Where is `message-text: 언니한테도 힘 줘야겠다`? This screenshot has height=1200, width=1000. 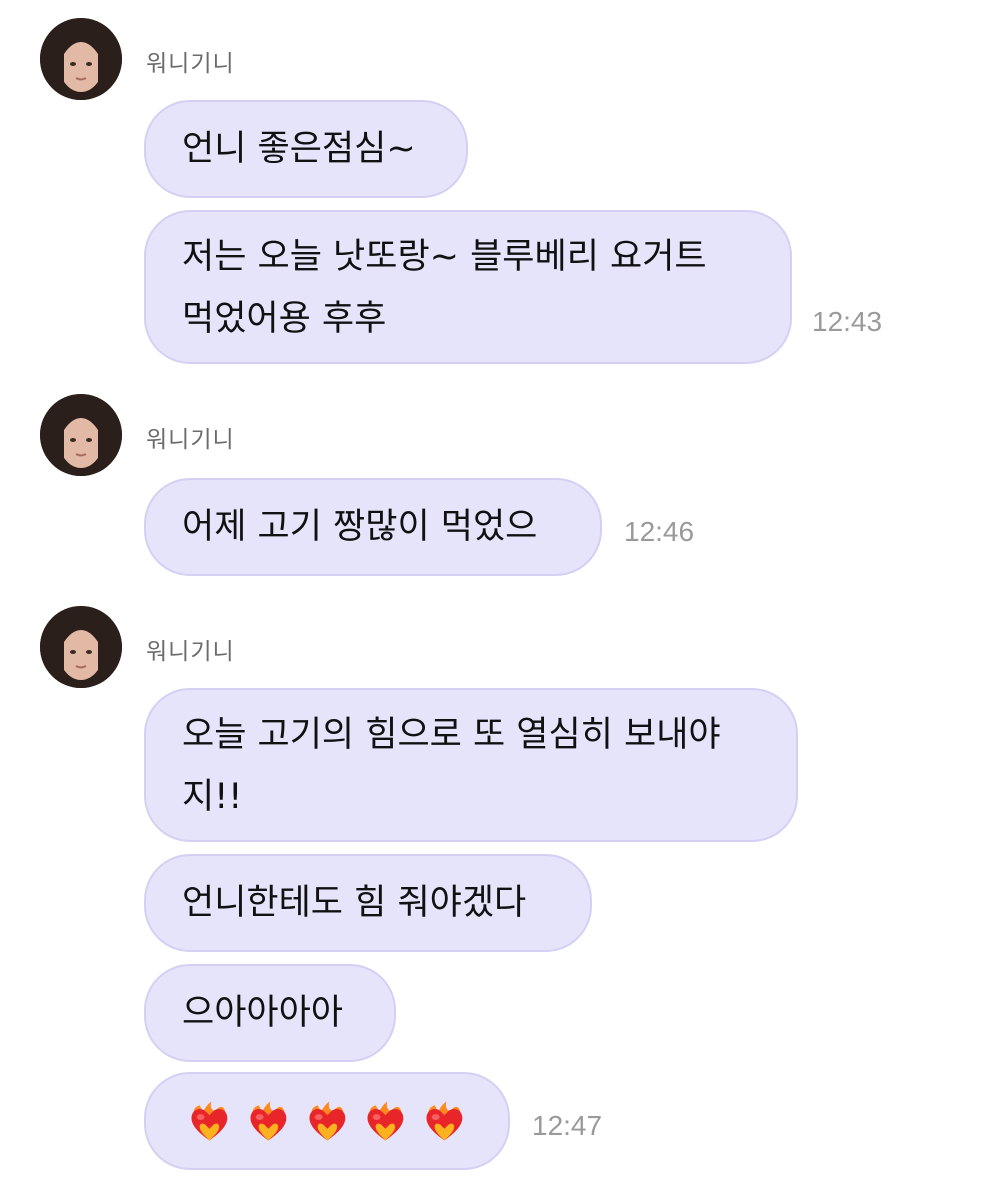 message-text: 언니한테도 힘 줘야겠다 is located at coordinates (354, 903).